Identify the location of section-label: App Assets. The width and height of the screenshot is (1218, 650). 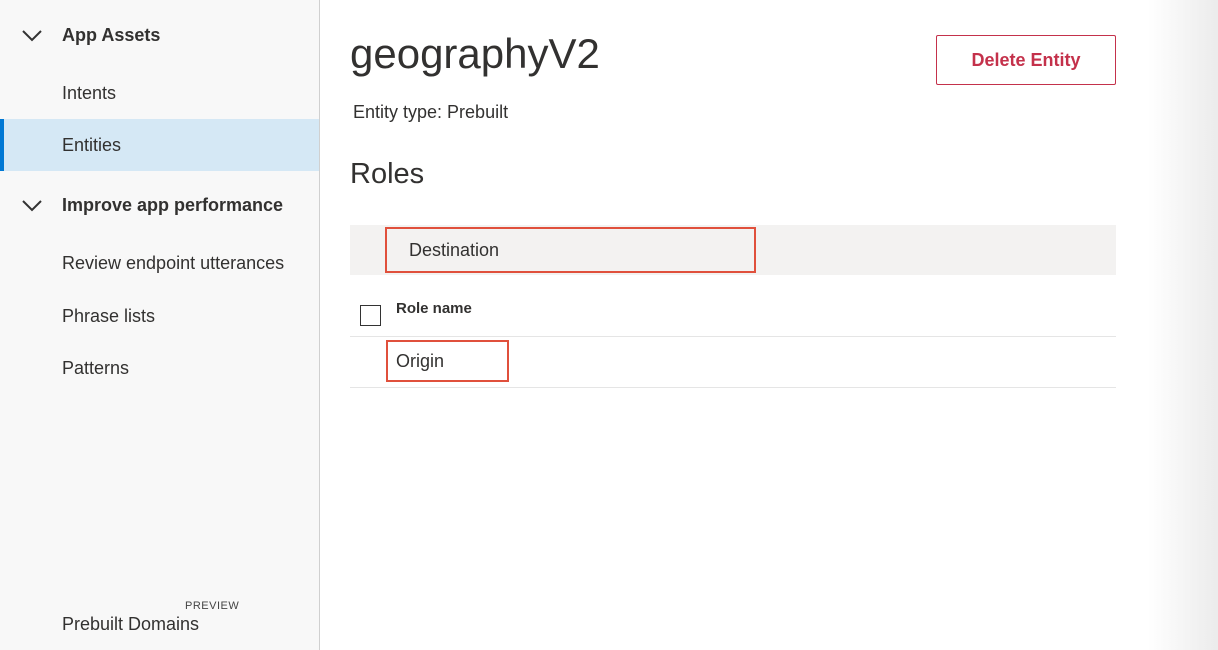
(111, 34).